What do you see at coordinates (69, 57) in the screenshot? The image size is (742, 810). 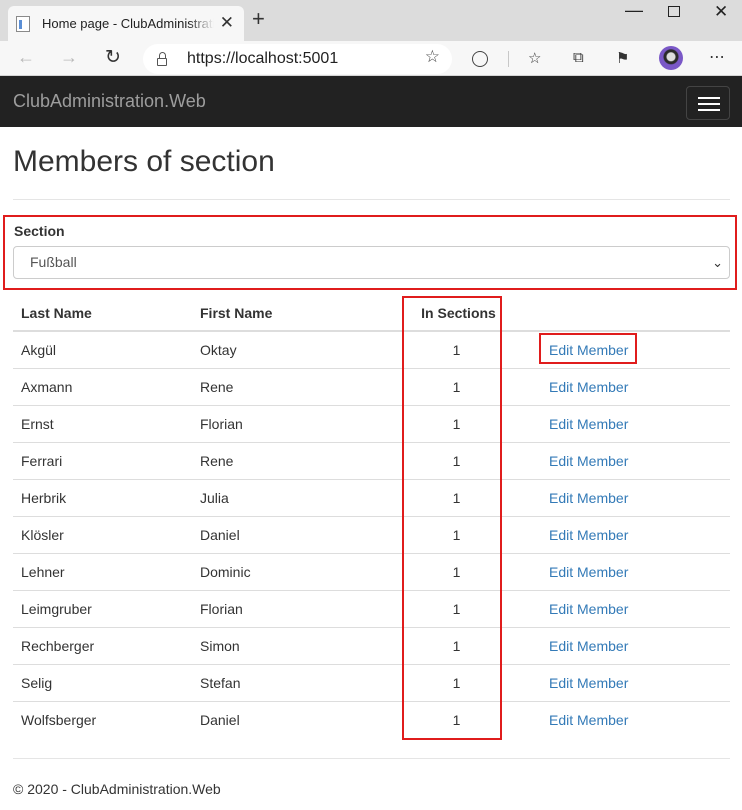 I see `forward-arrow-icon: →` at bounding box center [69, 57].